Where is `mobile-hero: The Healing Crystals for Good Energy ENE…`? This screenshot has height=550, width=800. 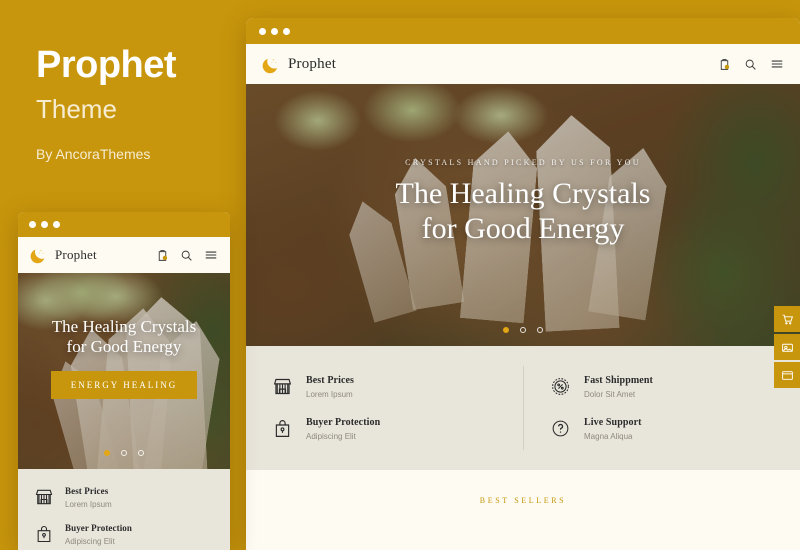 mobile-hero: The Healing Crystals for Good Energy ENE… is located at coordinates (124, 371).